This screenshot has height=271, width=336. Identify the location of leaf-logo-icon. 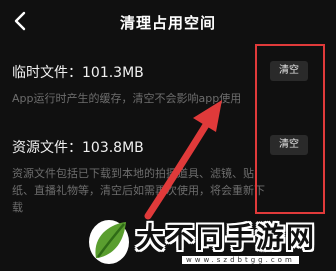
(109, 242).